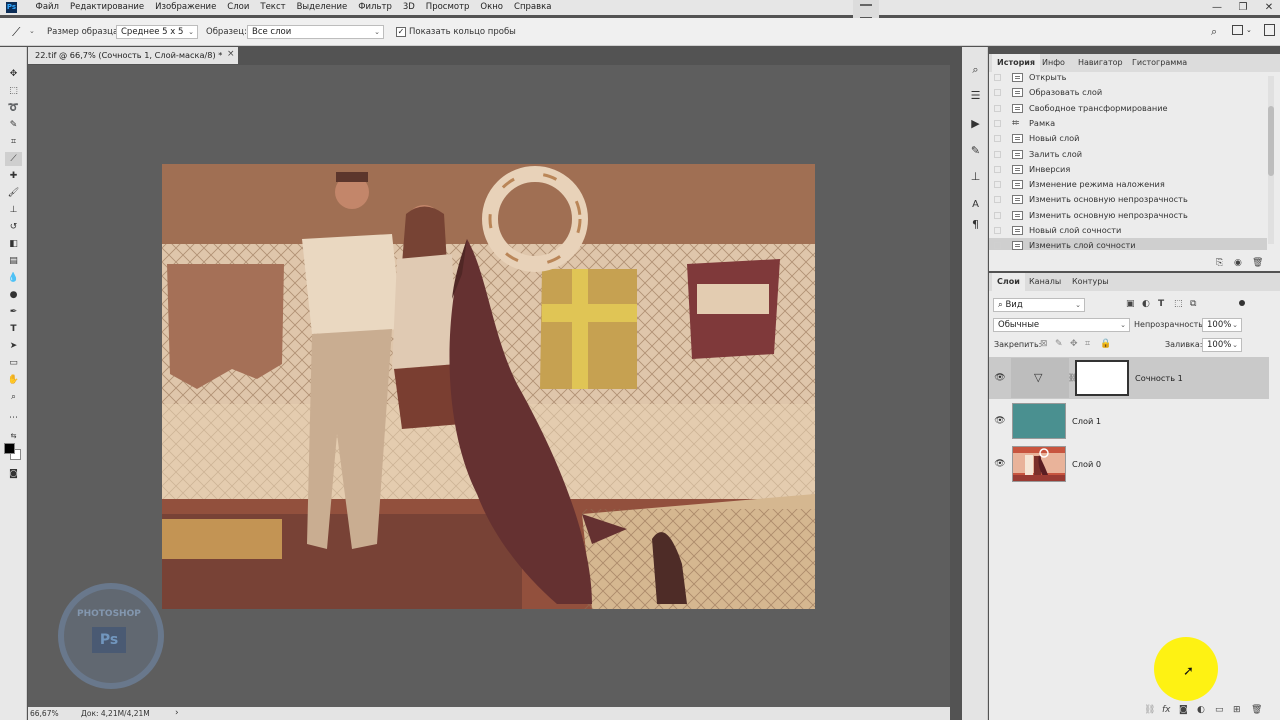 The width and height of the screenshot is (1280, 720). Describe the element at coordinates (1008, 282) in the screenshot. I see `tab-layers-panel-0: Слои` at that location.